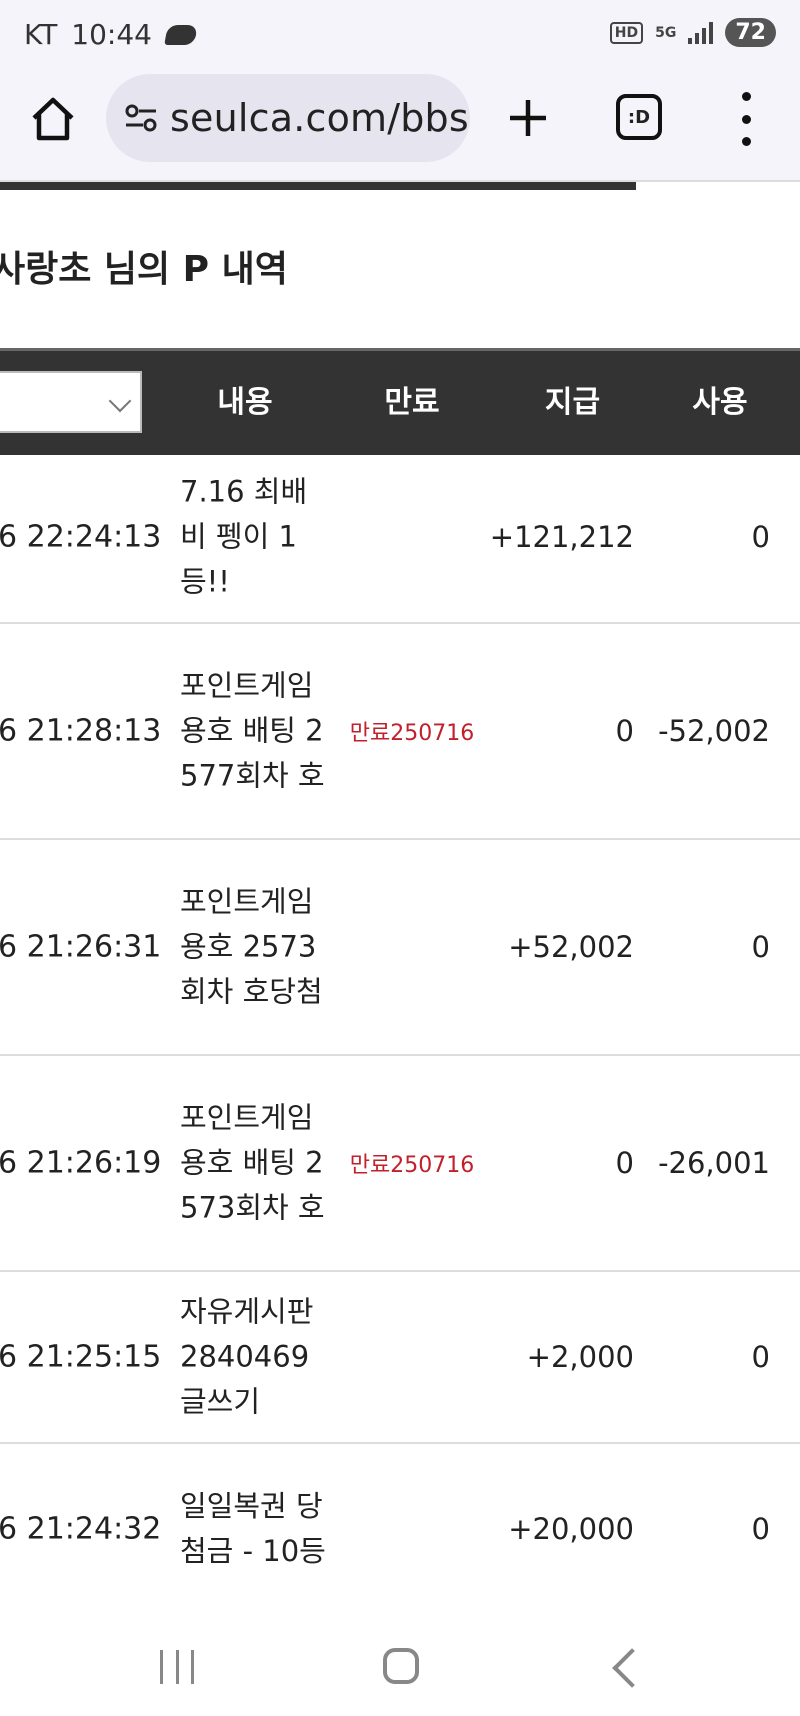 Image resolution: width=800 pixels, height=1716 pixels. I want to click on table-row: 6 22:24:13 7.16 최배비 펭이 1등!! +121,212 0, so click(400, 538).